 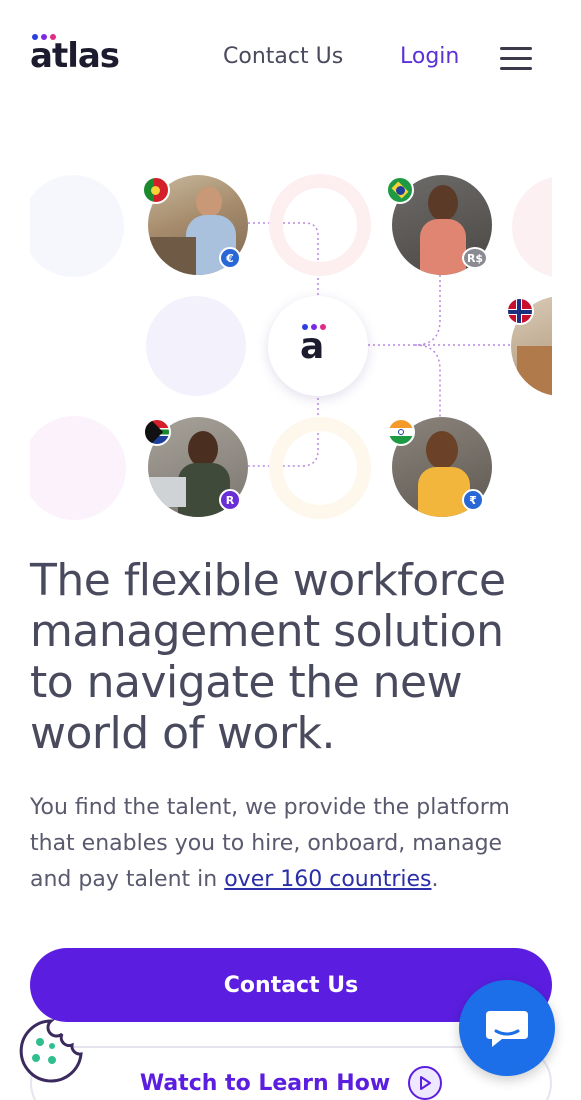 What do you see at coordinates (75, 56) in the screenshot?
I see `logo-text: atlas` at bounding box center [75, 56].